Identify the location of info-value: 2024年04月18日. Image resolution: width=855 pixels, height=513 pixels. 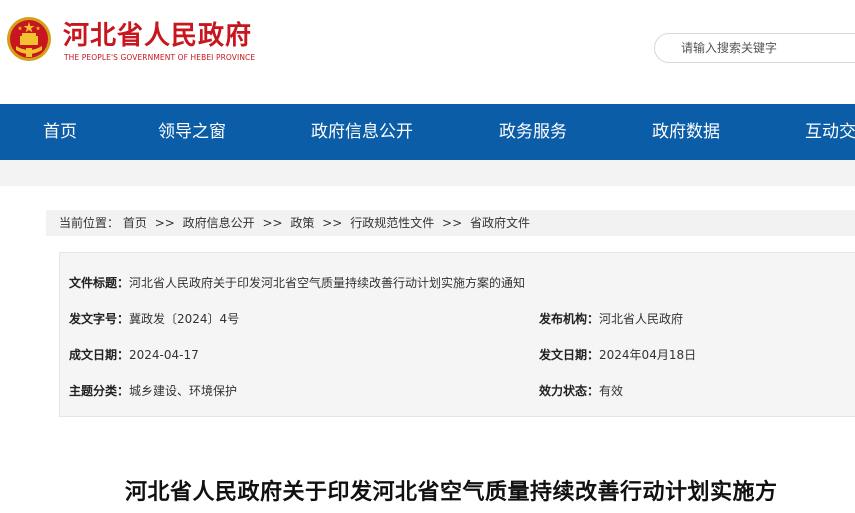
(648, 355).